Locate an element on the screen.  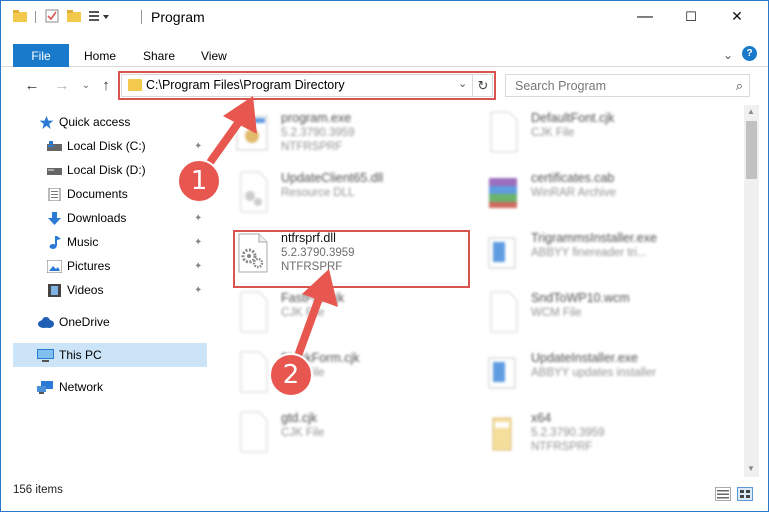
sidebar-item-pictures: Pictures ✦ is located at coordinates (110, 266).